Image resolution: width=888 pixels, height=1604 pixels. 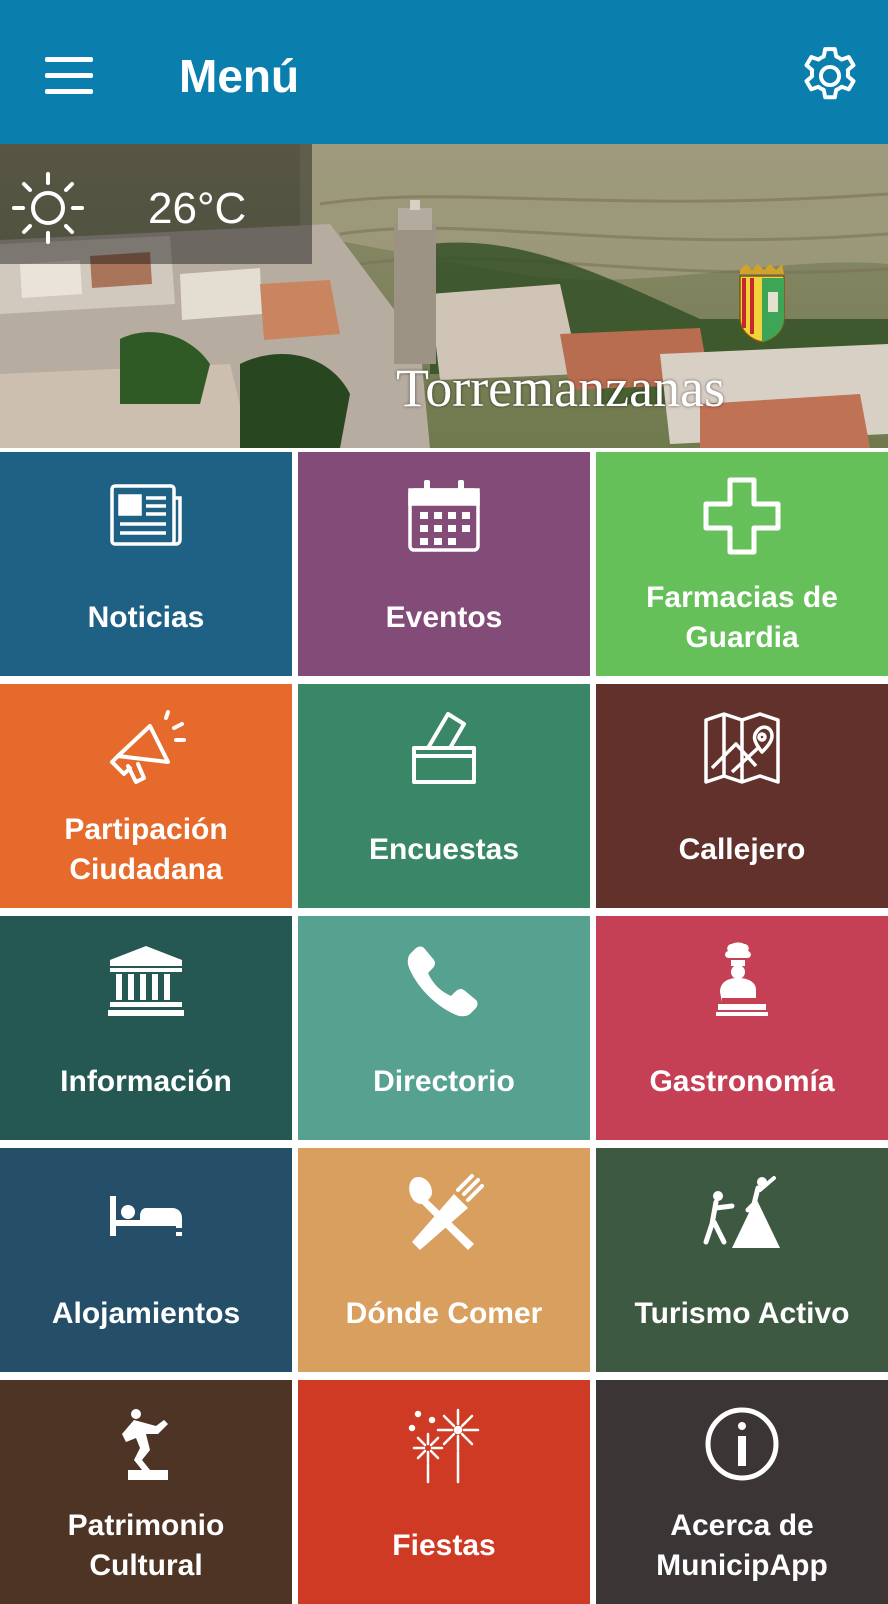 What do you see at coordinates (444, 564) in the screenshot?
I see `tile-eventos: Eventos` at bounding box center [444, 564].